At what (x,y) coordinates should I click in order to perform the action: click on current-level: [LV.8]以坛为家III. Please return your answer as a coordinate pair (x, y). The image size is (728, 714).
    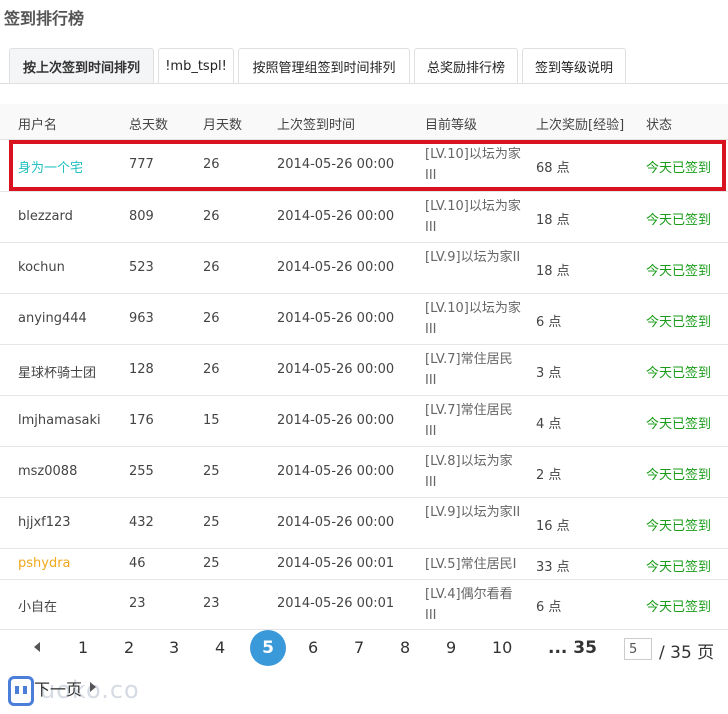
    Looking at the image, I should click on (469, 472).